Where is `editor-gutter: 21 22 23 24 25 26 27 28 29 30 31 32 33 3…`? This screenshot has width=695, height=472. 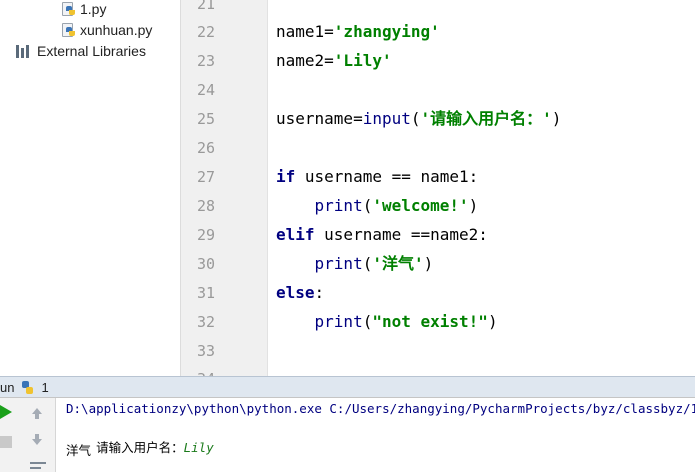 editor-gutter: 21 22 23 24 25 26 27 28 29 30 31 32 33 3… is located at coordinates (224, 194).